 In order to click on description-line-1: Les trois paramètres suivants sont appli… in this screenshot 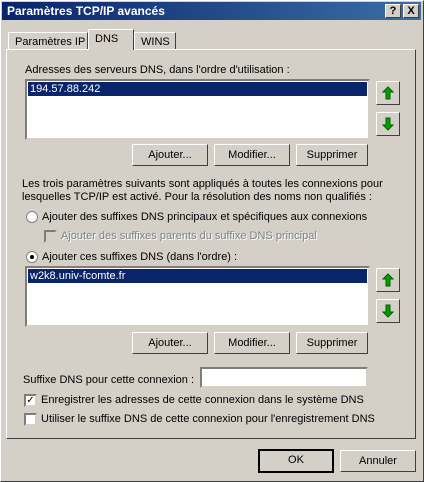, I will do `click(202, 184)`.